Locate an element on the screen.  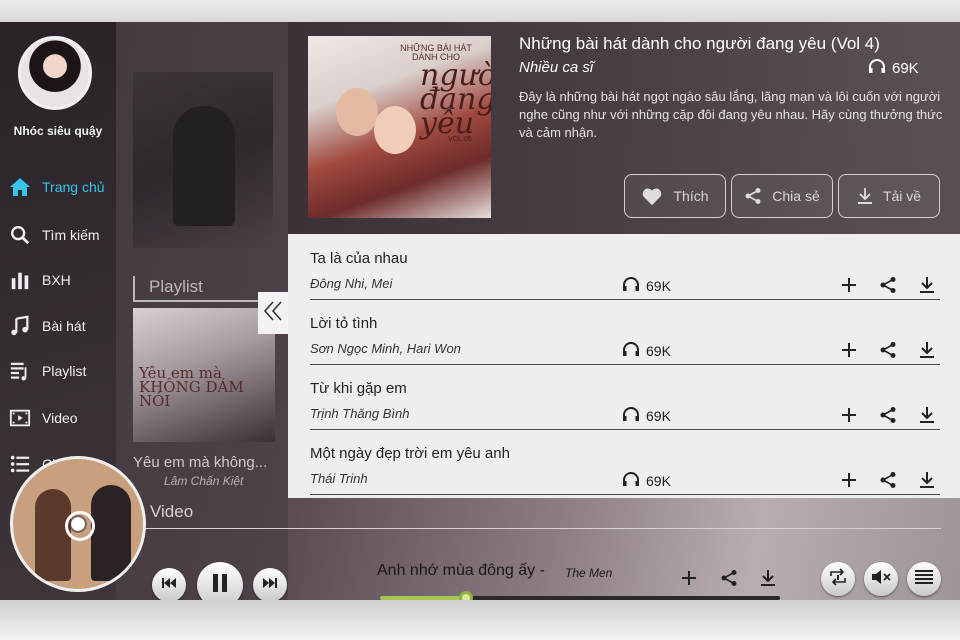
disc-center is located at coordinates (80, 526).